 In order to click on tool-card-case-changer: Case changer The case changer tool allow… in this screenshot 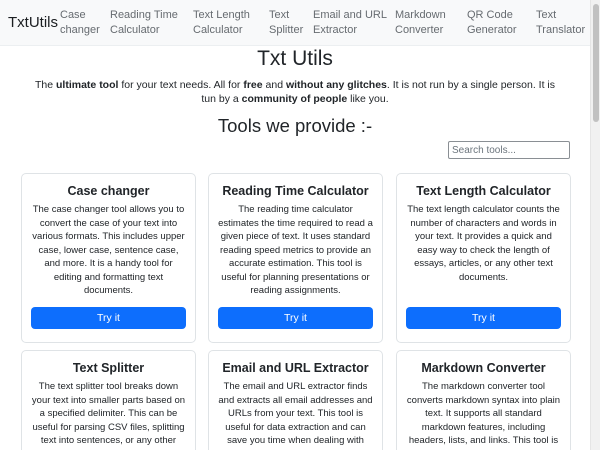, I will do `click(108, 258)`.